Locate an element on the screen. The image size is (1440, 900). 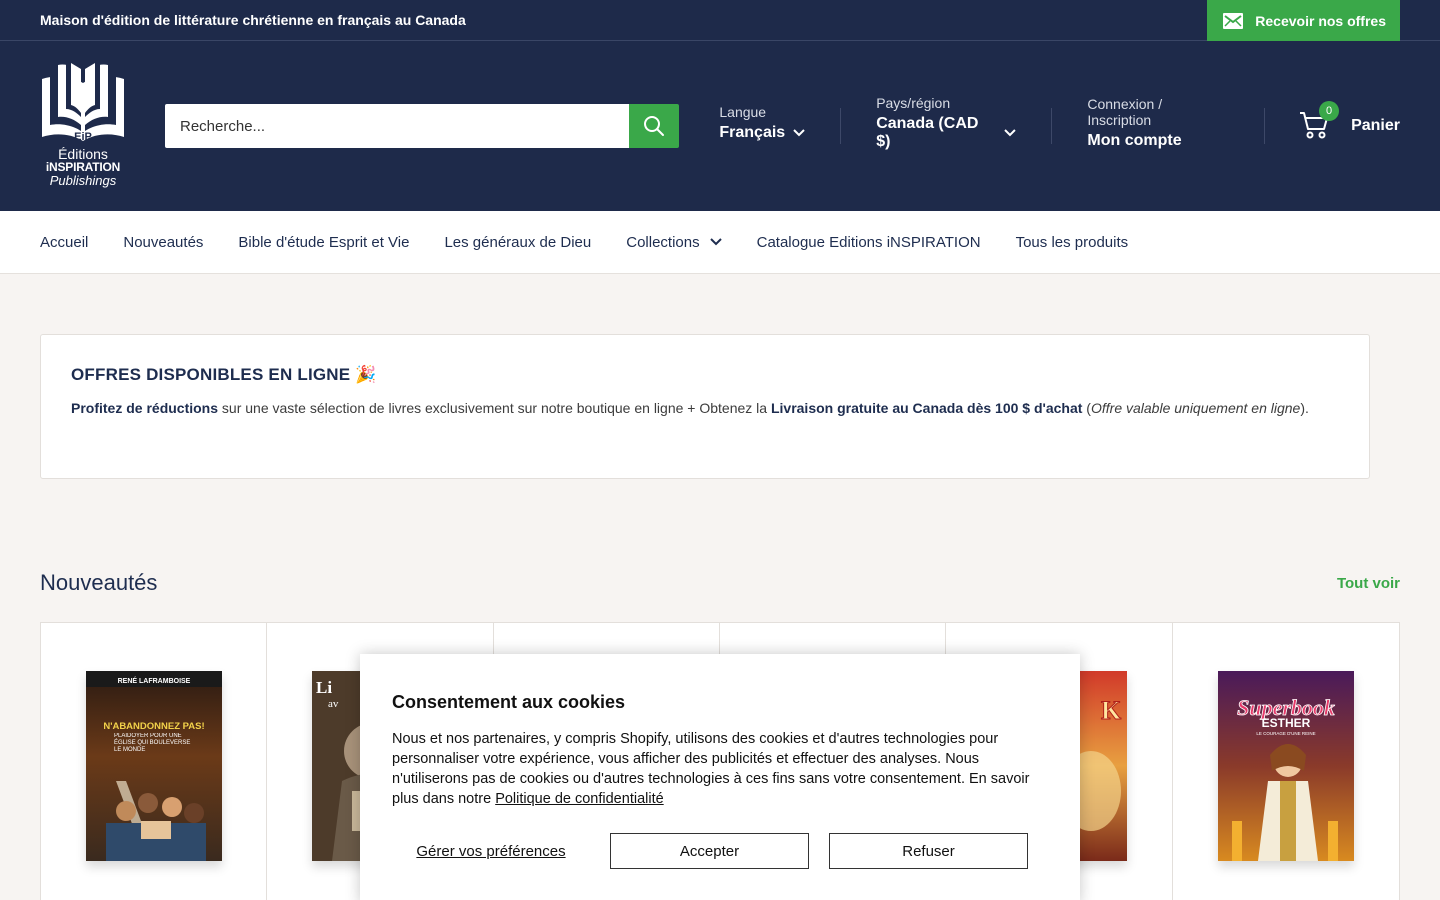
product-cover: Superbook ESTHER LE COURAGE D'UNE REINE is located at coordinates (1285, 766).